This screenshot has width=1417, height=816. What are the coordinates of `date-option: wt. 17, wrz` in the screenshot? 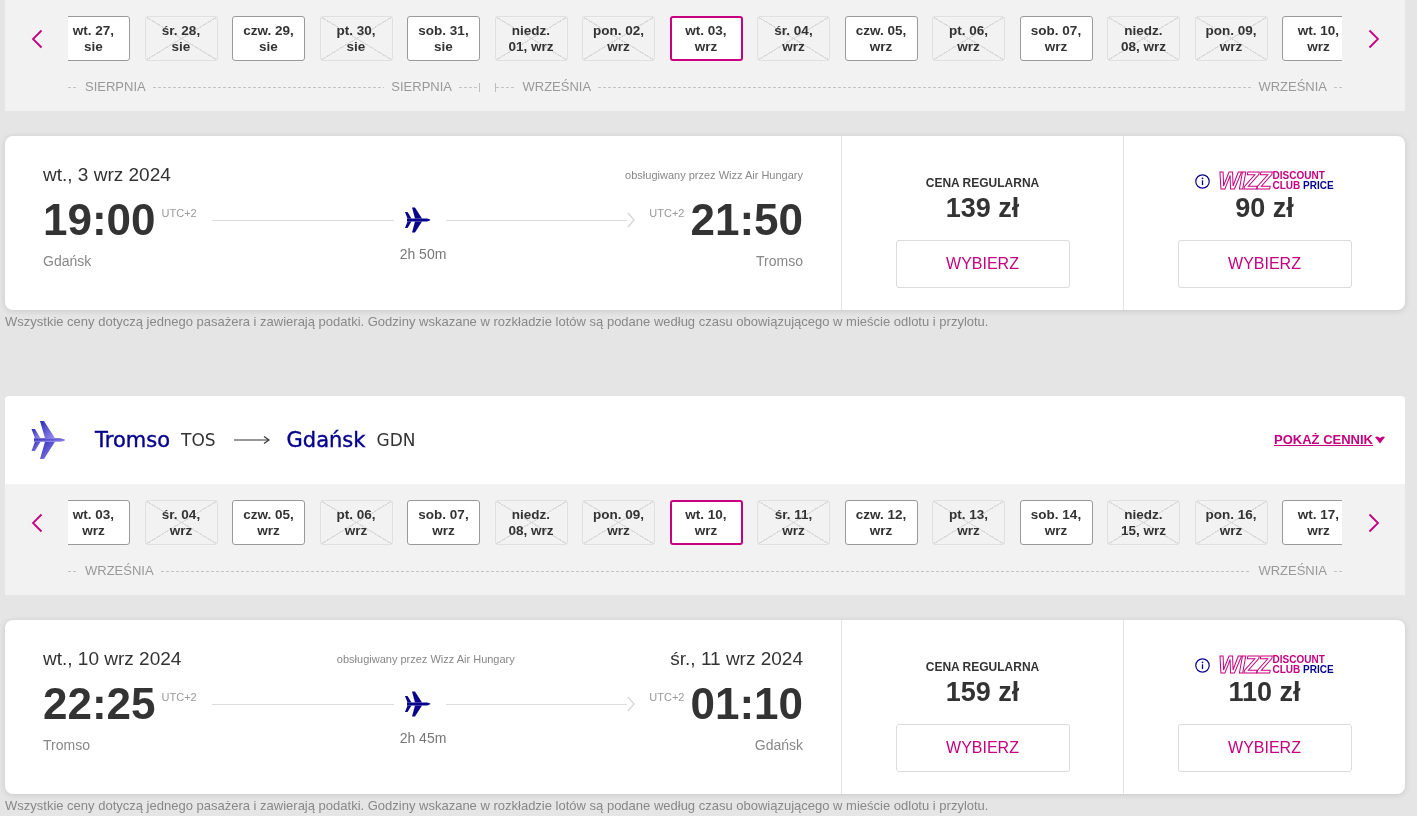 It's located at (1312, 522).